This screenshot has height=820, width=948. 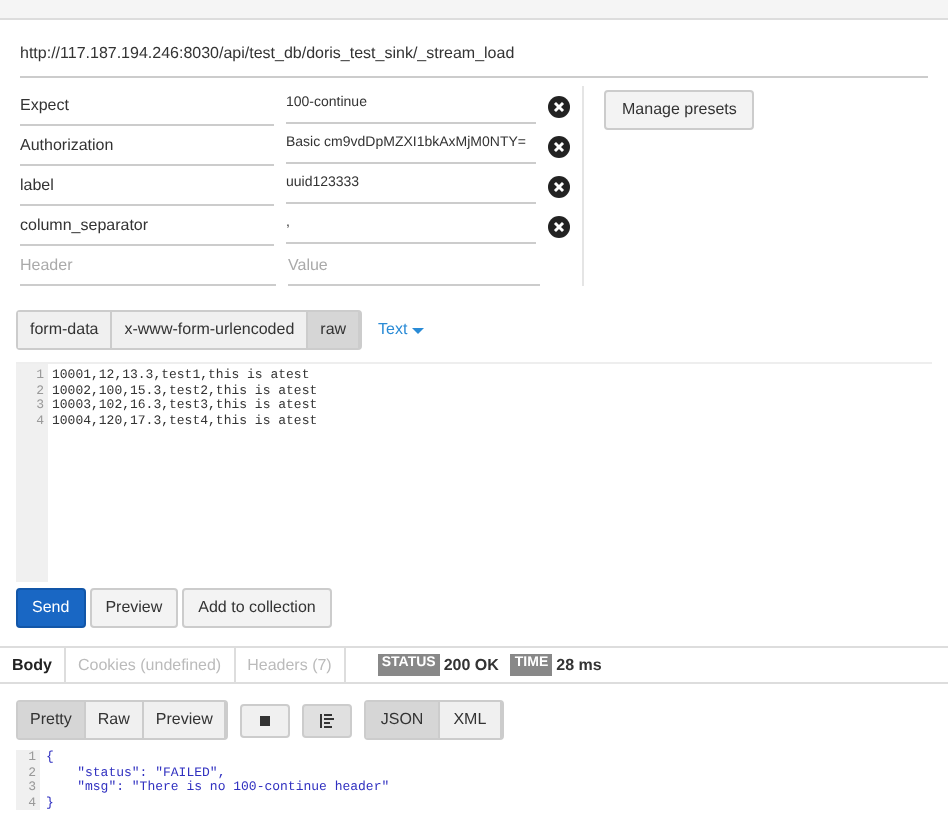 What do you see at coordinates (114, 720) in the screenshot?
I see `view-mode-tab: Raw` at bounding box center [114, 720].